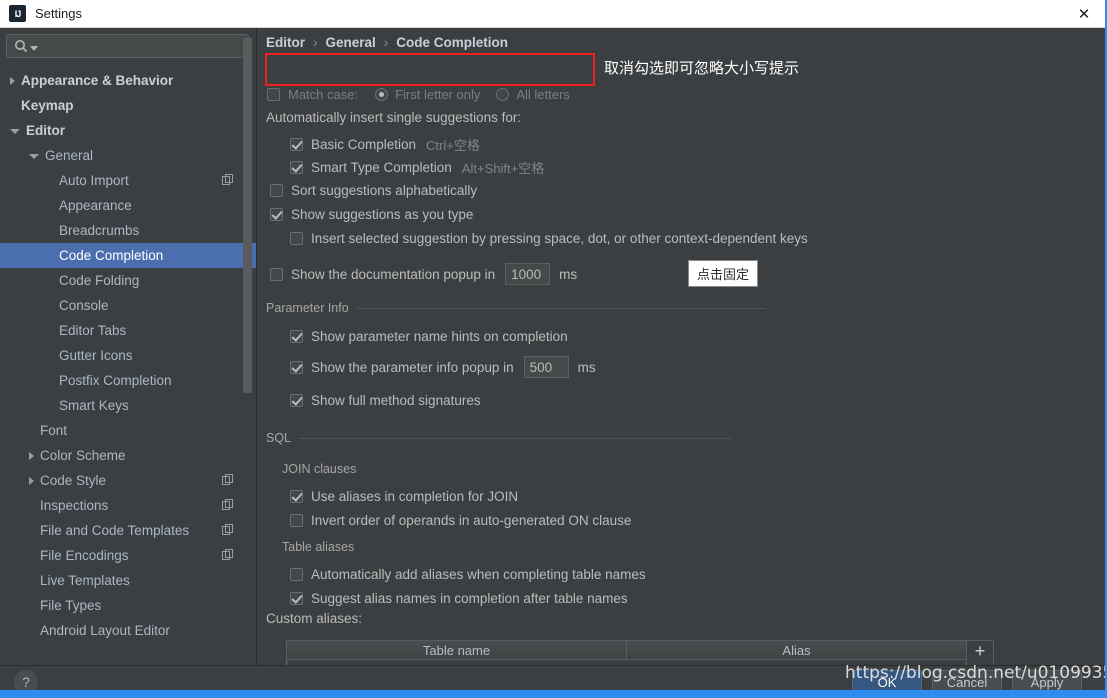 The image size is (1107, 698). What do you see at coordinates (21, 45) in the screenshot?
I see `search-icon` at bounding box center [21, 45].